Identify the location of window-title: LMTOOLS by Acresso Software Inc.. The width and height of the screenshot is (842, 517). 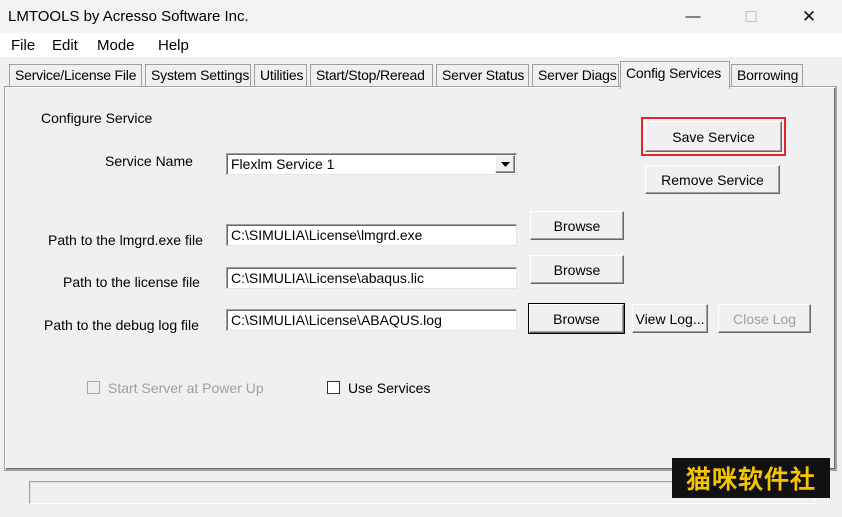
(128, 16).